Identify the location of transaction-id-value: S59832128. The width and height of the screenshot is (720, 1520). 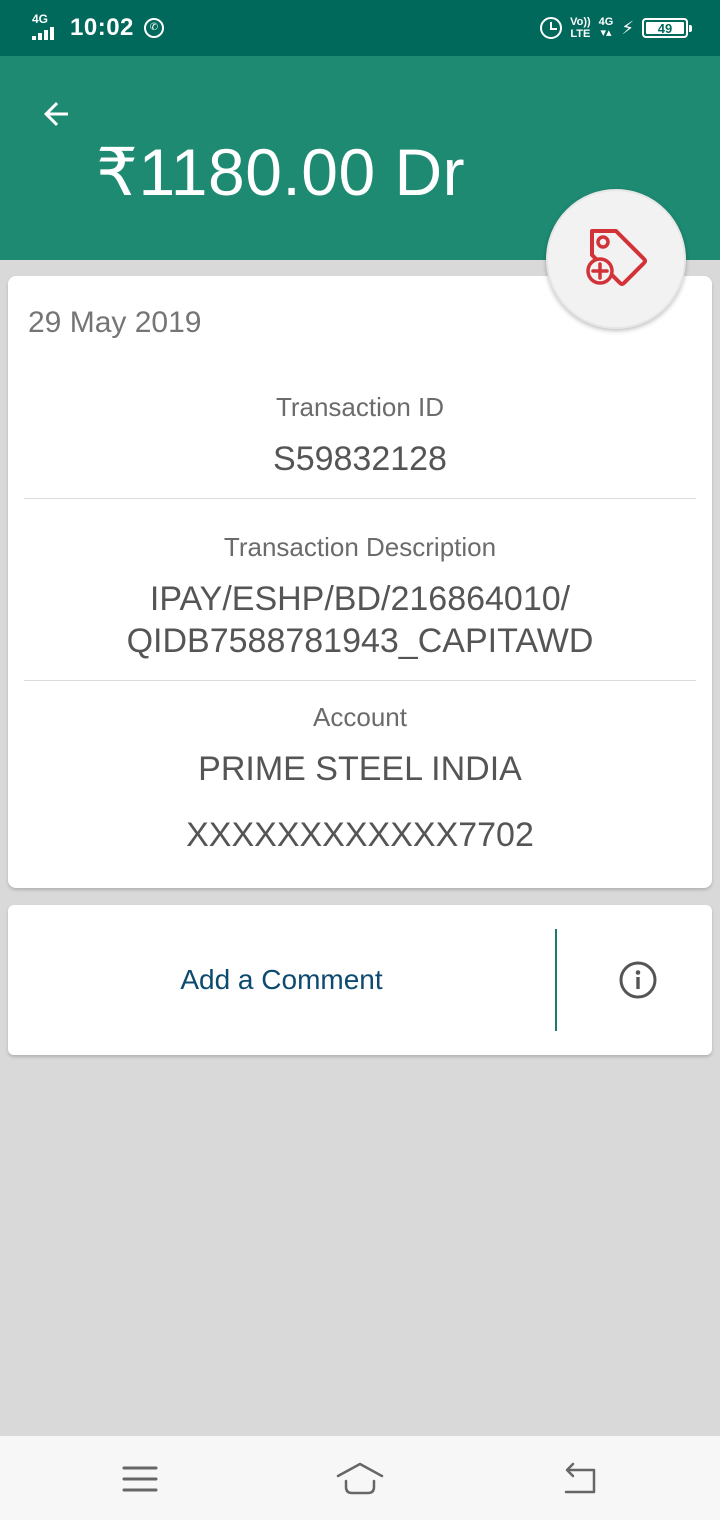
(360, 459).